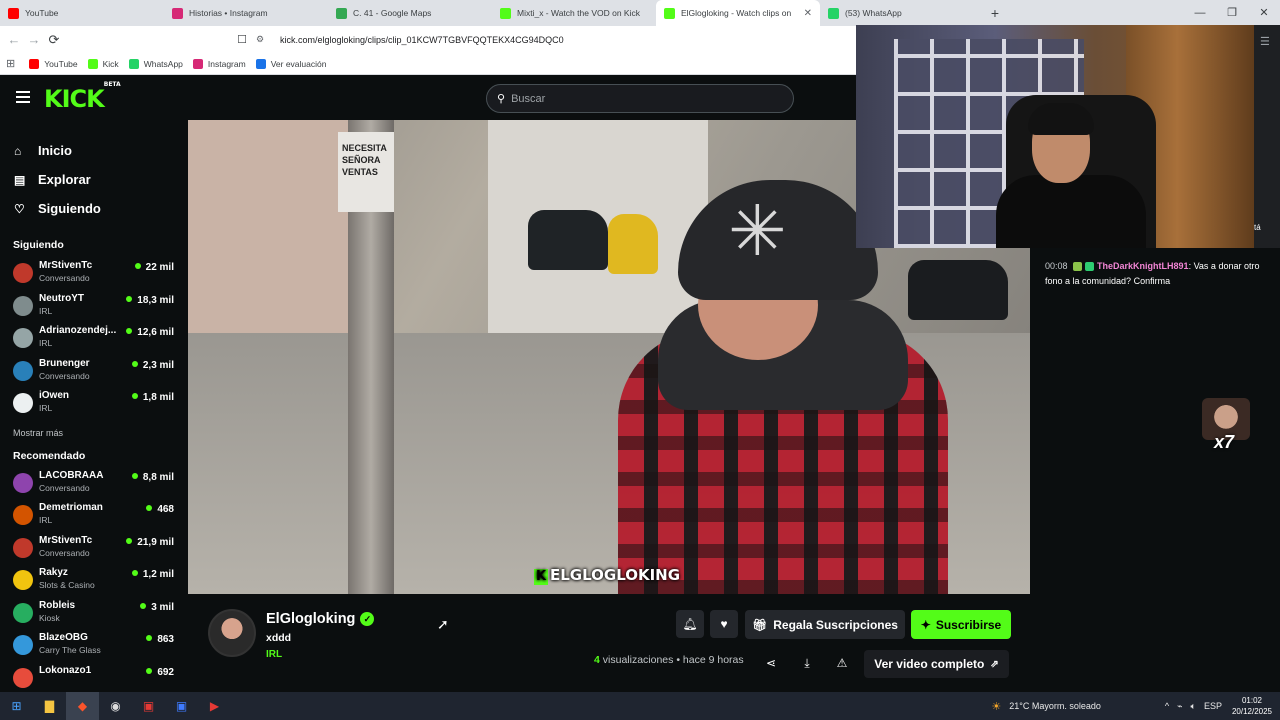 The width and height of the screenshot is (1280, 720). What do you see at coordinates (103, 63) in the screenshot?
I see `bookmark-item: Kick` at bounding box center [103, 63].